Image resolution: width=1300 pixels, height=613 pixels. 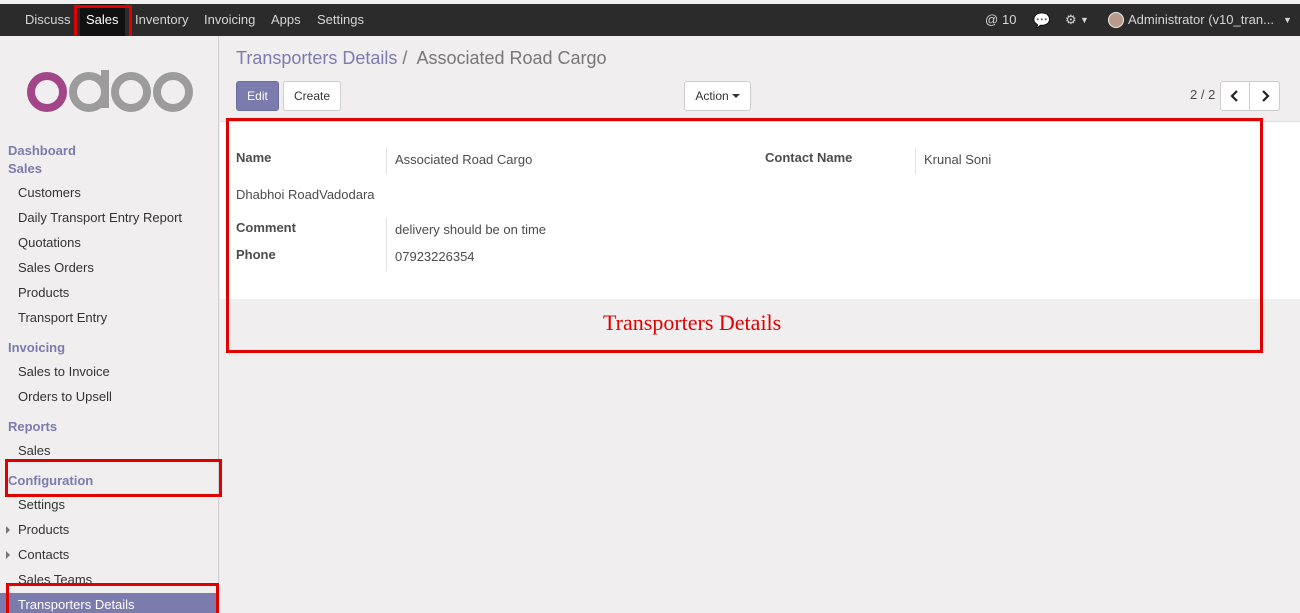 What do you see at coordinates (100, 217) in the screenshot?
I see `sidebar-item-daily-transport-entry-report: Daily Transport Entry Report` at bounding box center [100, 217].